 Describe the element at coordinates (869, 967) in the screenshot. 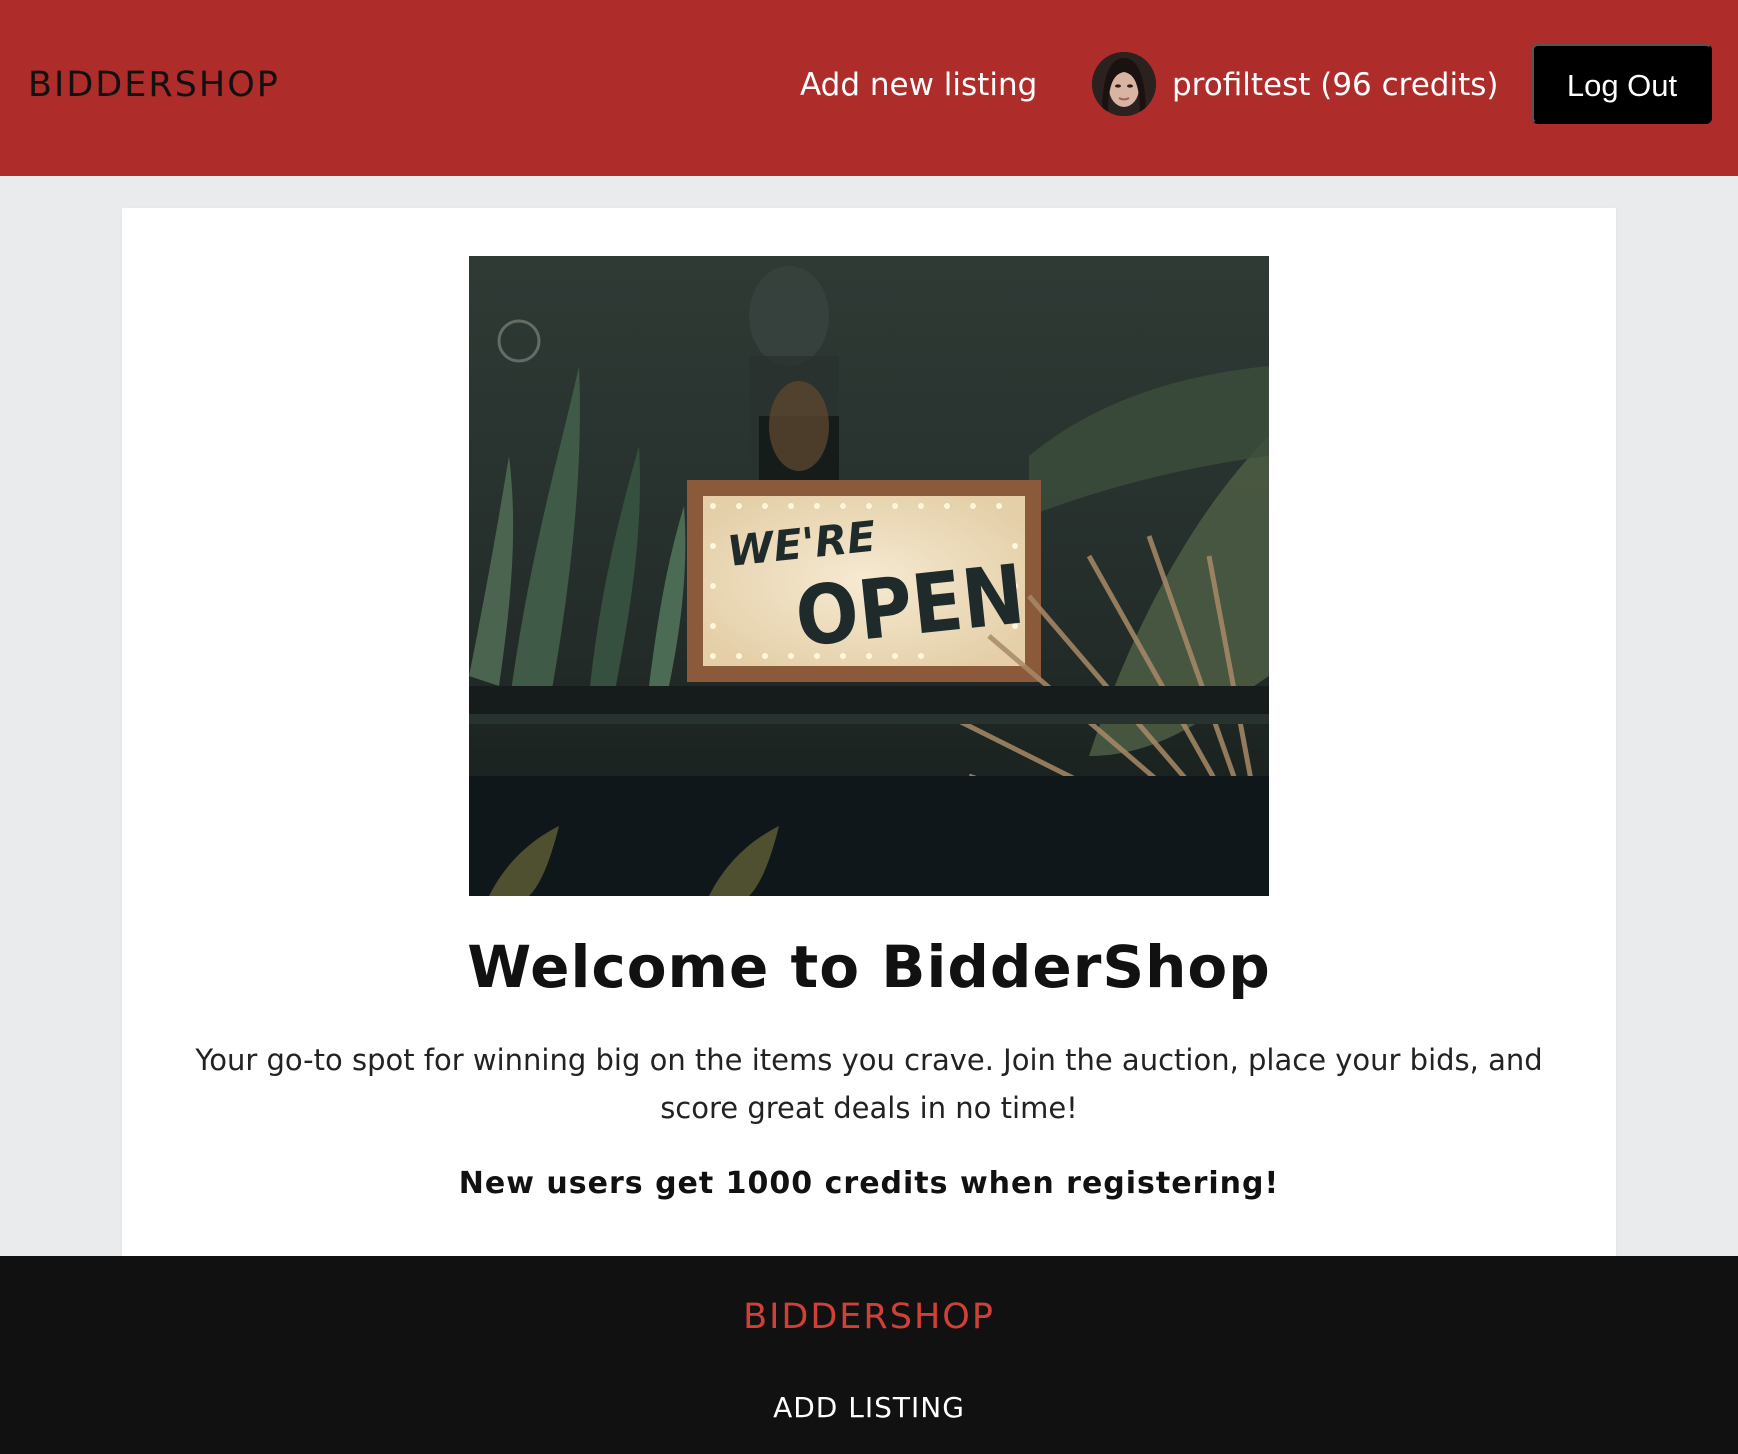

I see `page-title: Welcome to BidderShop` at that location.